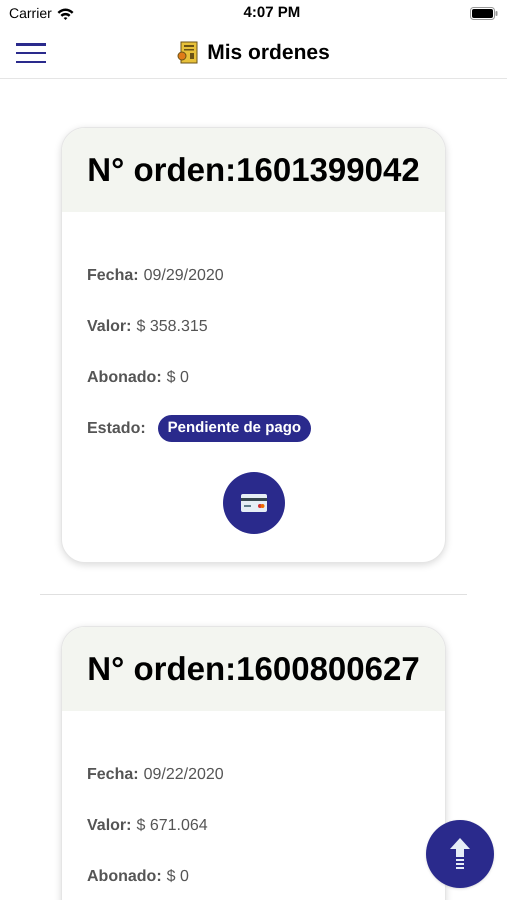 The image size is (507, 900). What do you see at coordinates (235, 428) in the screenshot?
I see `status-badge: Pendiente de pago` at bounding box center [235, 428].